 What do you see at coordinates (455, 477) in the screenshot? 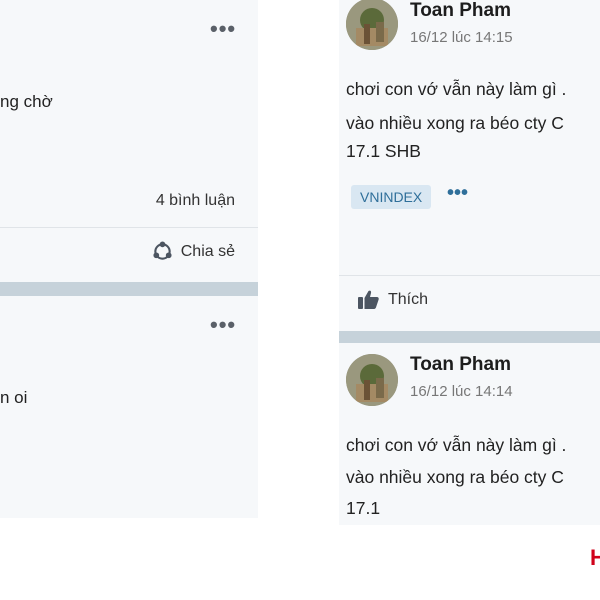
I see `post-text-line: vào nhiều xong ra béo cty C` at bounding box center [455, 477].